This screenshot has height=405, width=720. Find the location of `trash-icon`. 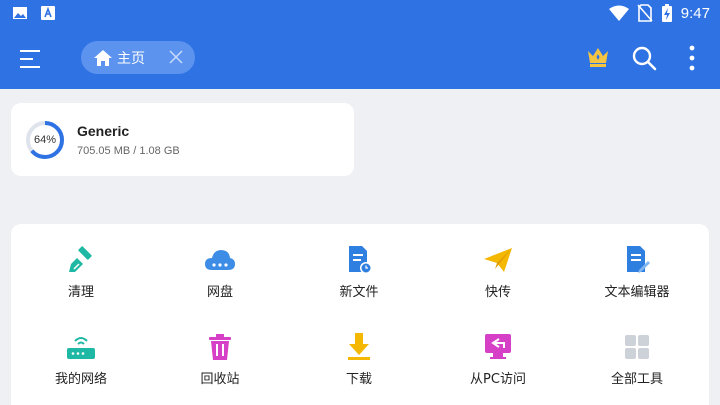

trash-icon is located at coordinates (220, 347).